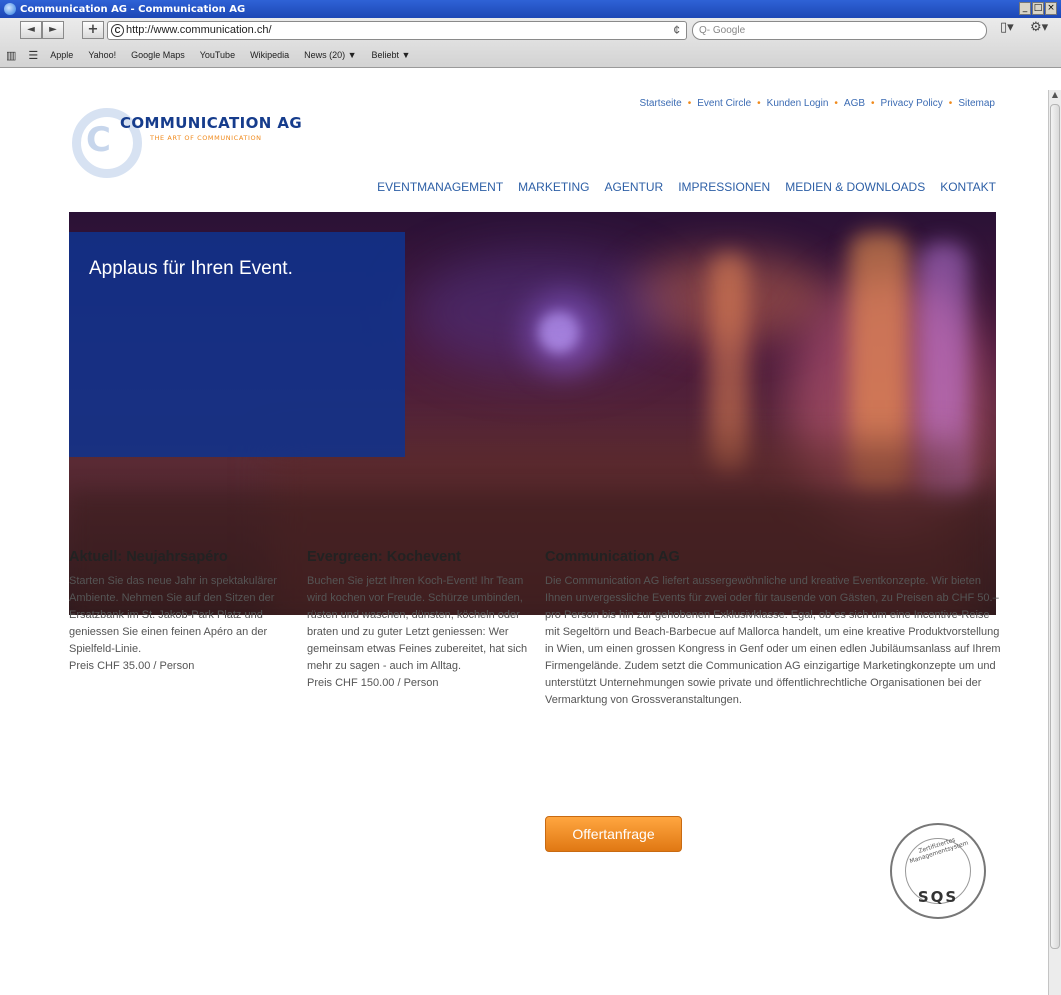 The image size is (1061, 995). What do you see at coordinates (132, 666) in the screenshot?
I see `news-price: Preis CHF 35.00 / Person` at bounding box center [132, 666].